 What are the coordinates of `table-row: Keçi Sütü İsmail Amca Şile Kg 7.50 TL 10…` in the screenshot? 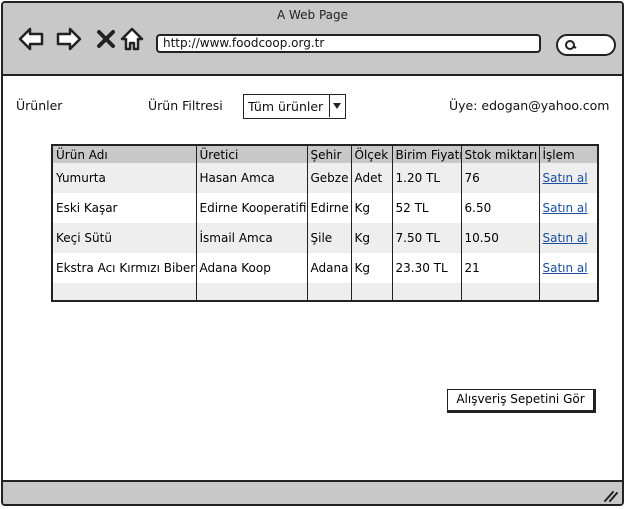 It's located at (325, 238).